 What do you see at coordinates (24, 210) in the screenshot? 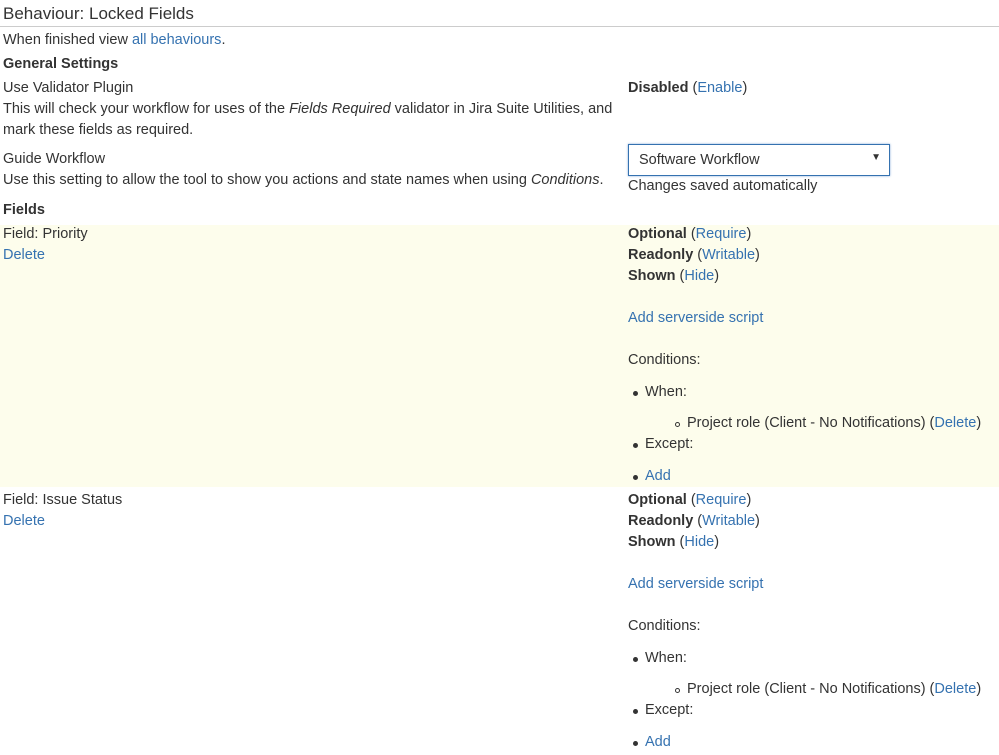
I see `fields-heading: Fields` at bounding box center [24, 210].